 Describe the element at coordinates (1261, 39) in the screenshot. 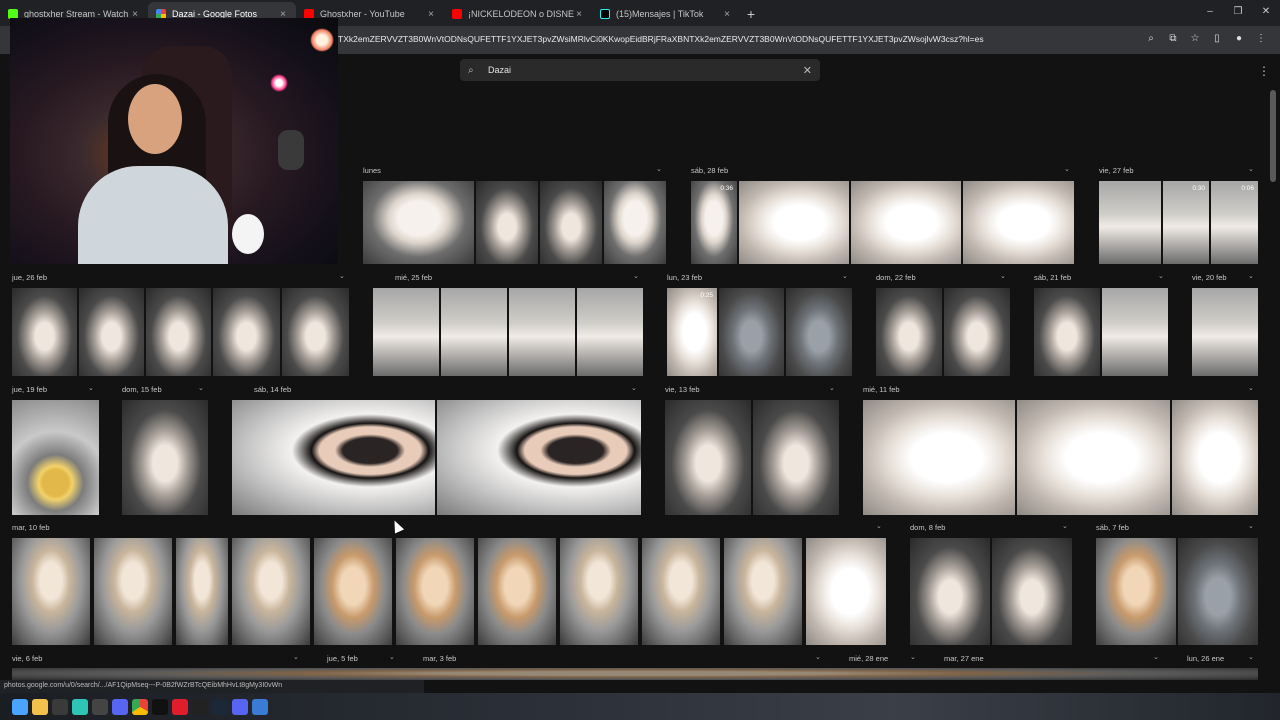

I see `menu-icon: ⋮` at that location.